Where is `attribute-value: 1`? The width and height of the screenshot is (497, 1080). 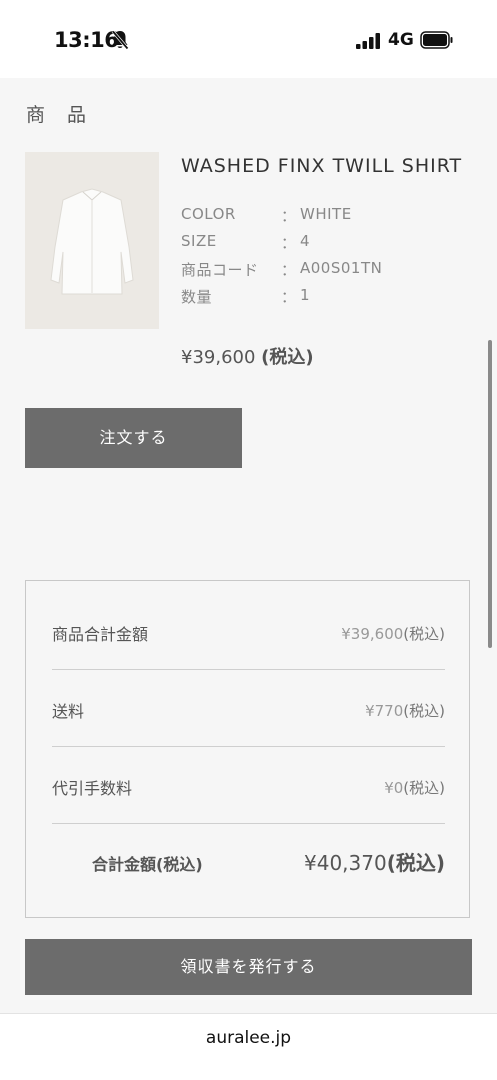
attribute-value: 1 is located at coordinates (305, 295).